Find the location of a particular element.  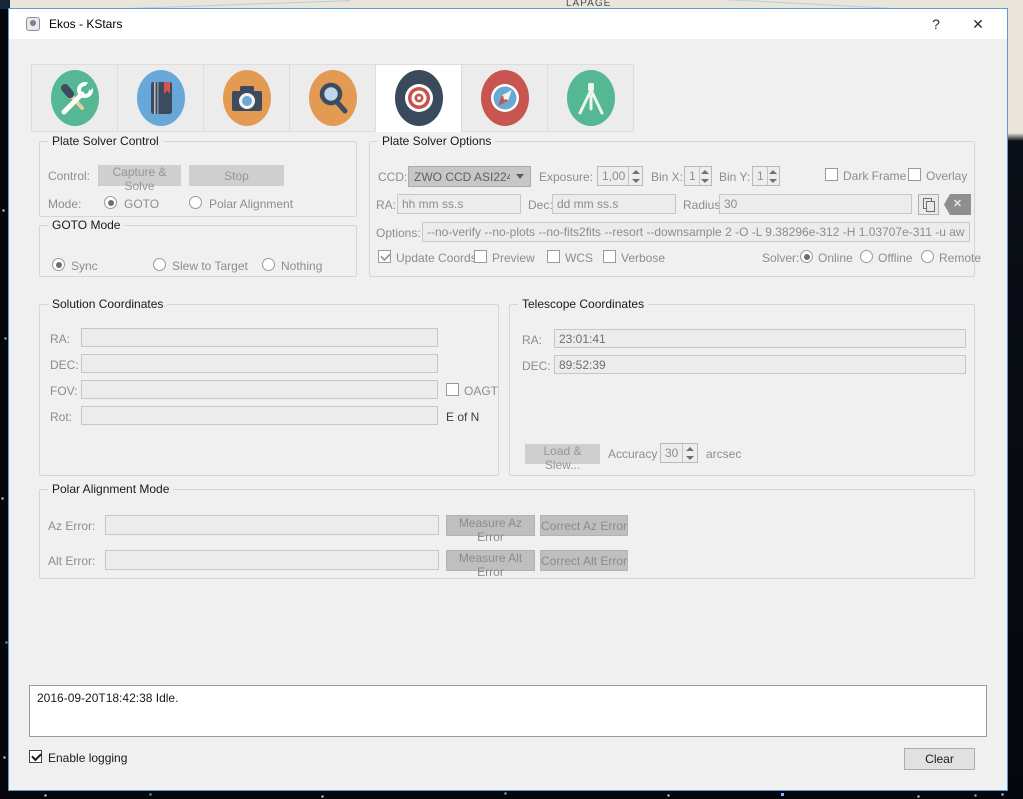

correct-az-error-button: Correct Az Error is located at coordinates (584, 525).